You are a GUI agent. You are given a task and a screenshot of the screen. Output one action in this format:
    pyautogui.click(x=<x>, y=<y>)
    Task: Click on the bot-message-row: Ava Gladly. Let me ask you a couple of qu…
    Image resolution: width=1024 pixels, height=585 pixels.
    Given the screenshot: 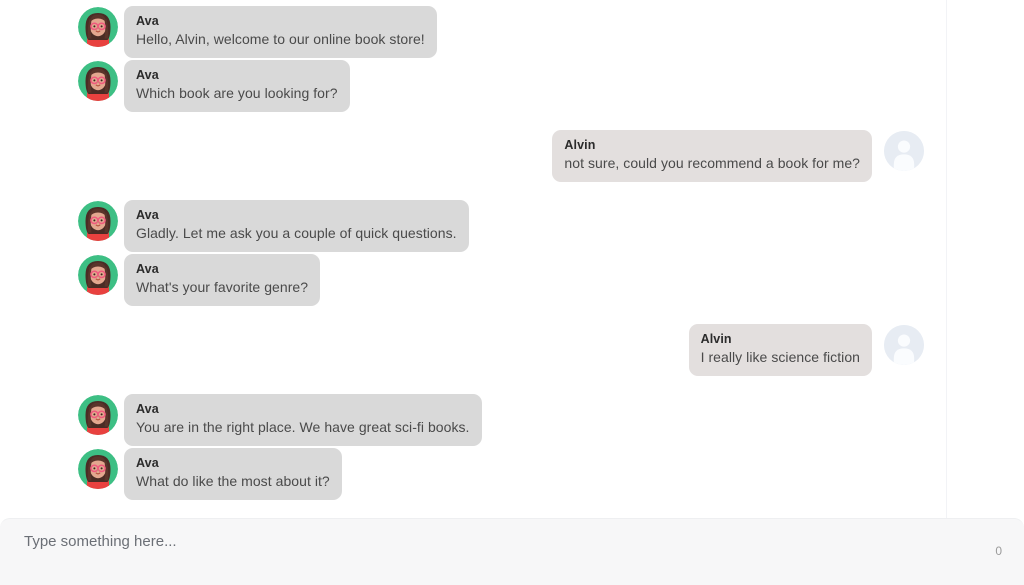 What is the action you would take?
    pyautogui.click(x=473, y=226)
    